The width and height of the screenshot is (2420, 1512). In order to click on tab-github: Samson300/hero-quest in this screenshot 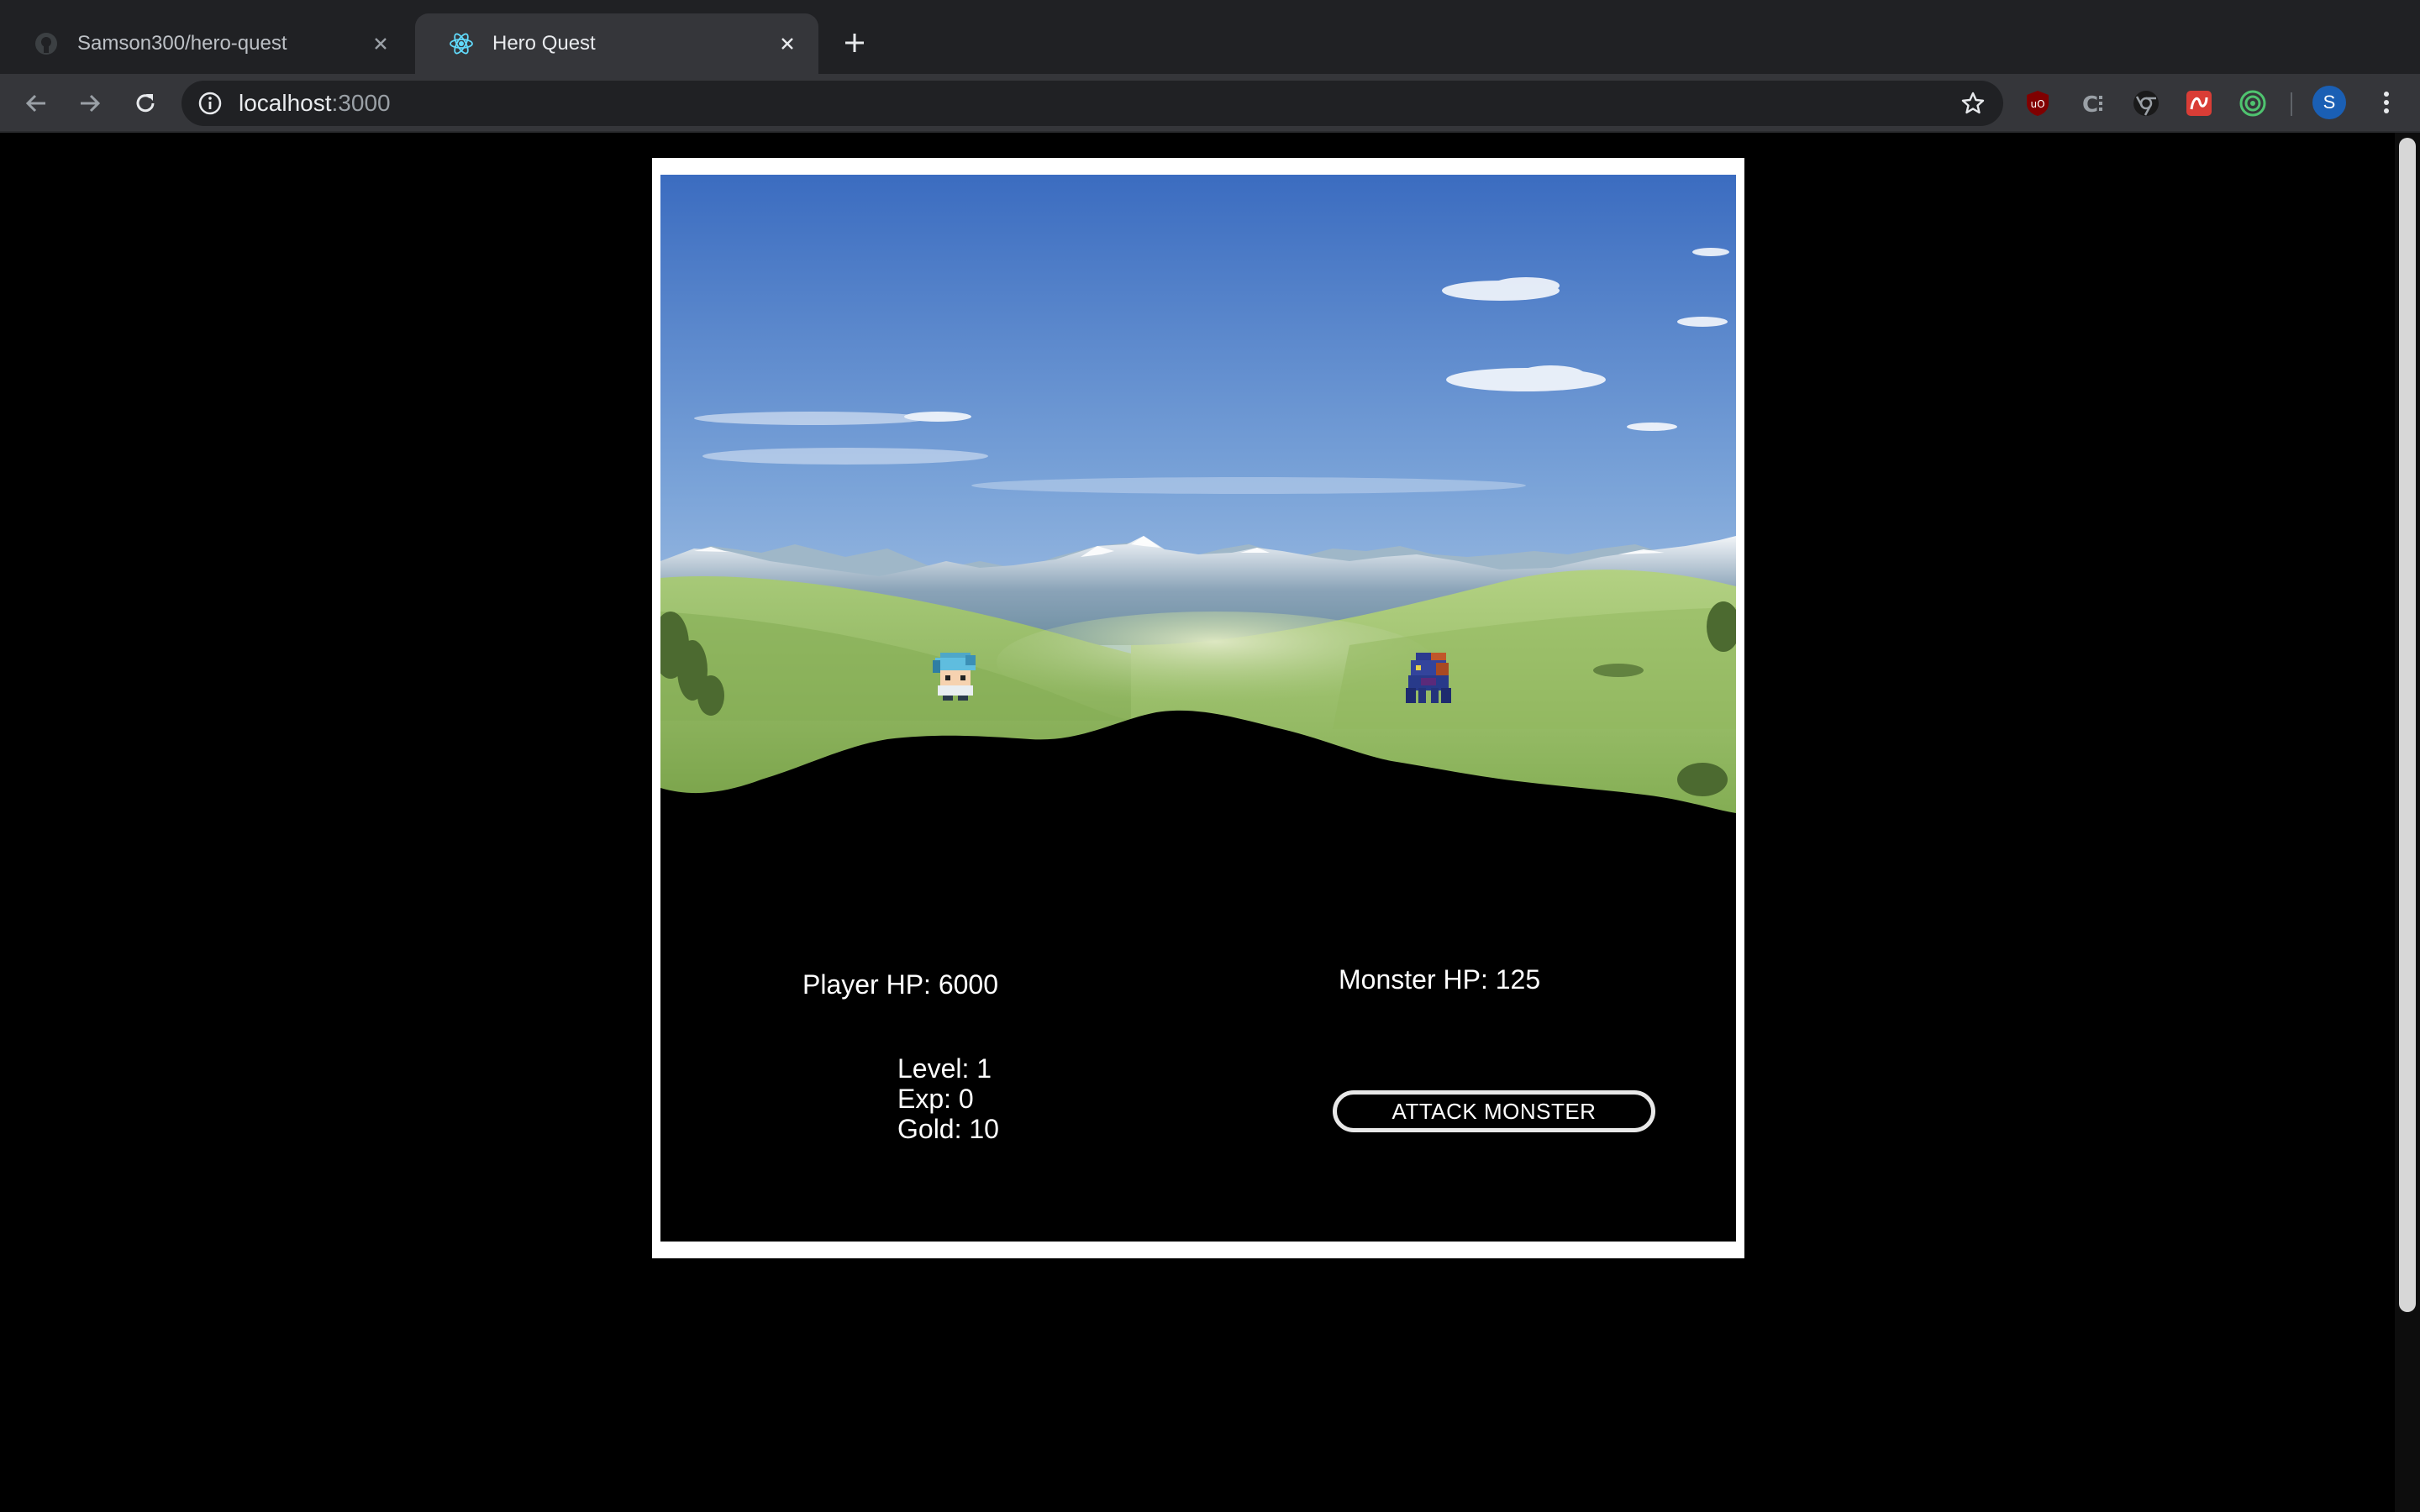, I will do `click(206, 43)`.